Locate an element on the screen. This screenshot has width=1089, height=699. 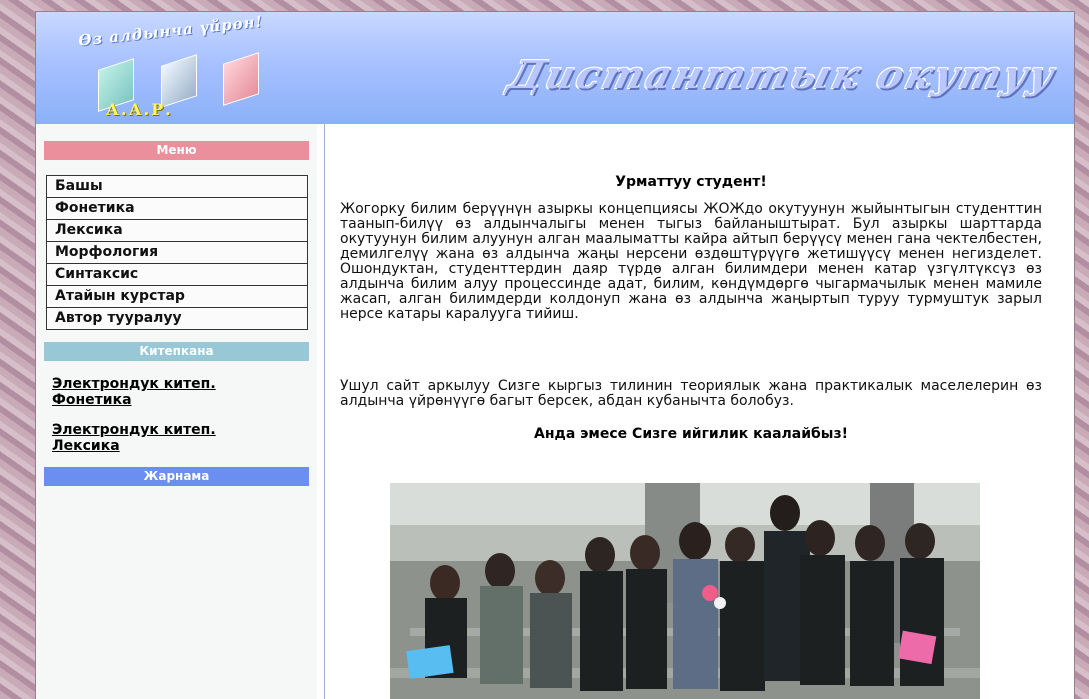
book-icon is located at coordinates (241, 79).